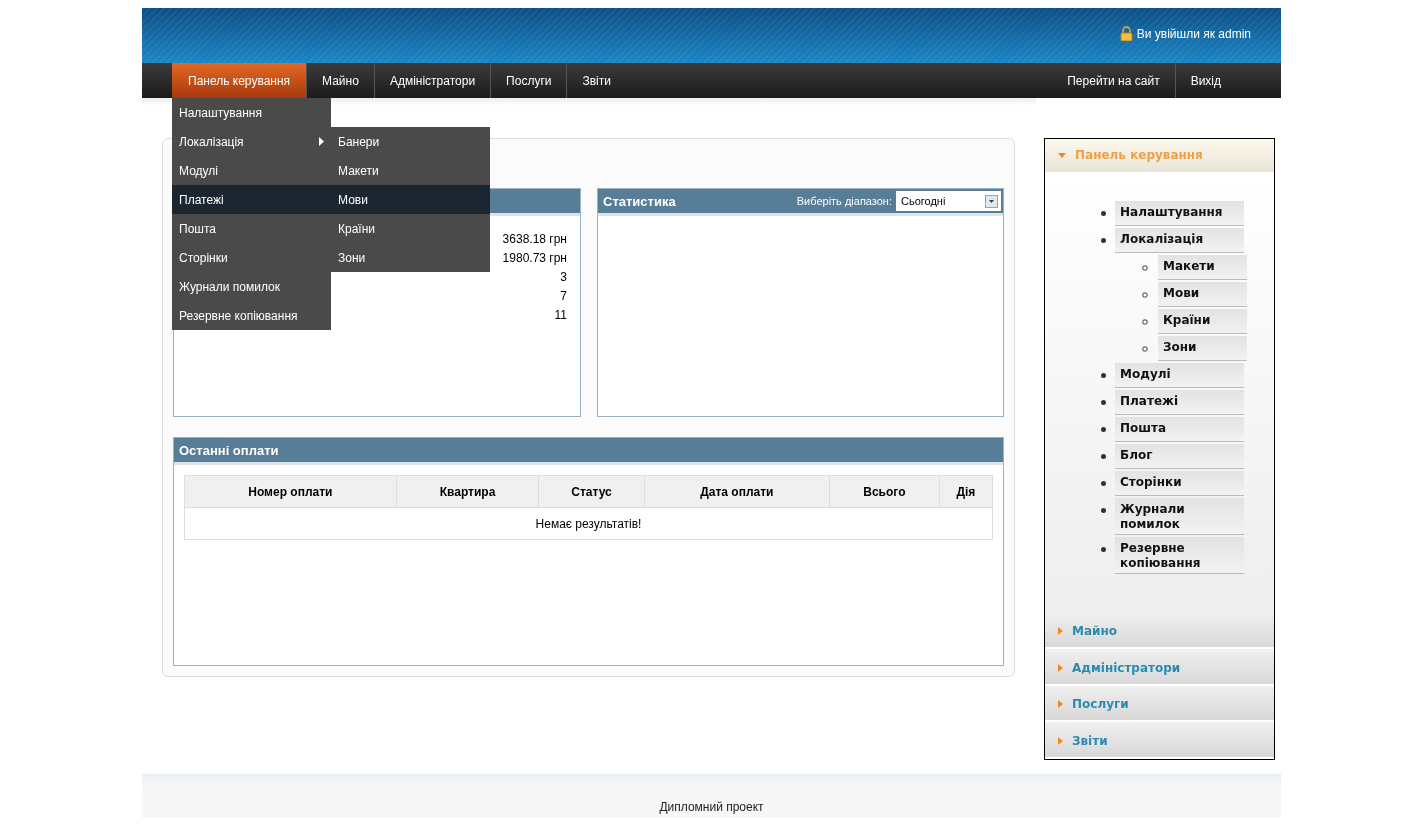 The image size is (1423, 826). What do you see at coordinates (737, 491) in the screenshot?
I see `column-header: Дата оплати` at bounding box center [737, 491].